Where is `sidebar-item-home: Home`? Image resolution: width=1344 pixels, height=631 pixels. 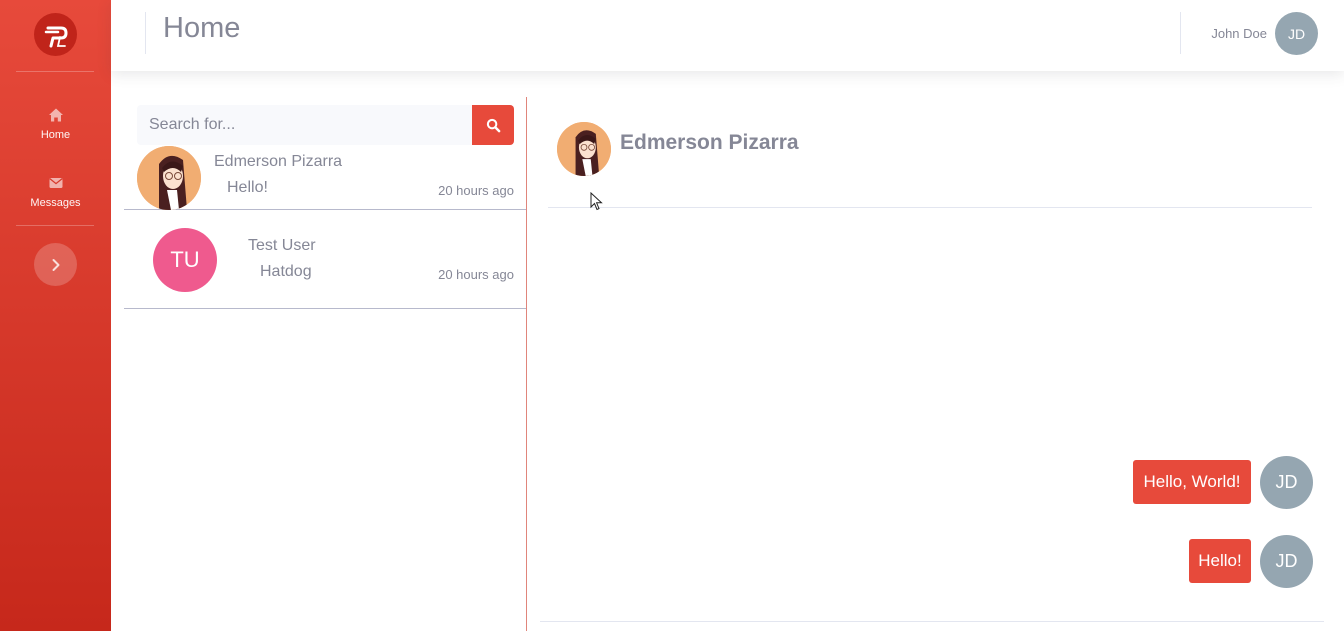
sidebar-item-home: Home is located at coordinates (55, 124).